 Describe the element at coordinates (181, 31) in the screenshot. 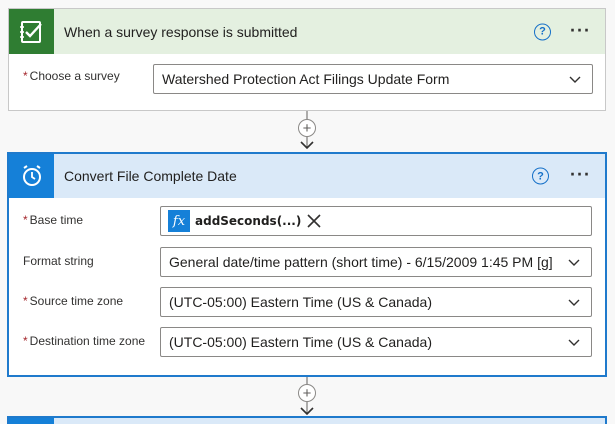

I see `trigger-title: When a survey response is submitted` at that location.